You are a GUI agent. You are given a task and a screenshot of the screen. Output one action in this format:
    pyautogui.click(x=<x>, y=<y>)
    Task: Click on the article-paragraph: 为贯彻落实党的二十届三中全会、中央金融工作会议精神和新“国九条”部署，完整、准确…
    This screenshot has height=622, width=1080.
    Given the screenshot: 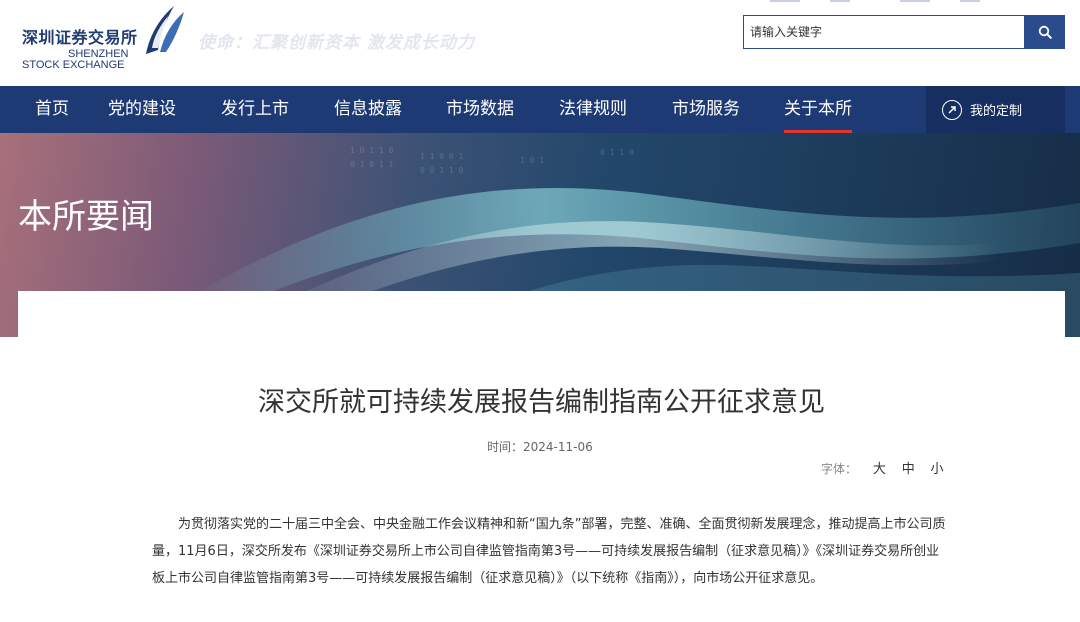 What is the action you would take?
    pyautogui.click(x=549, y=551)
    